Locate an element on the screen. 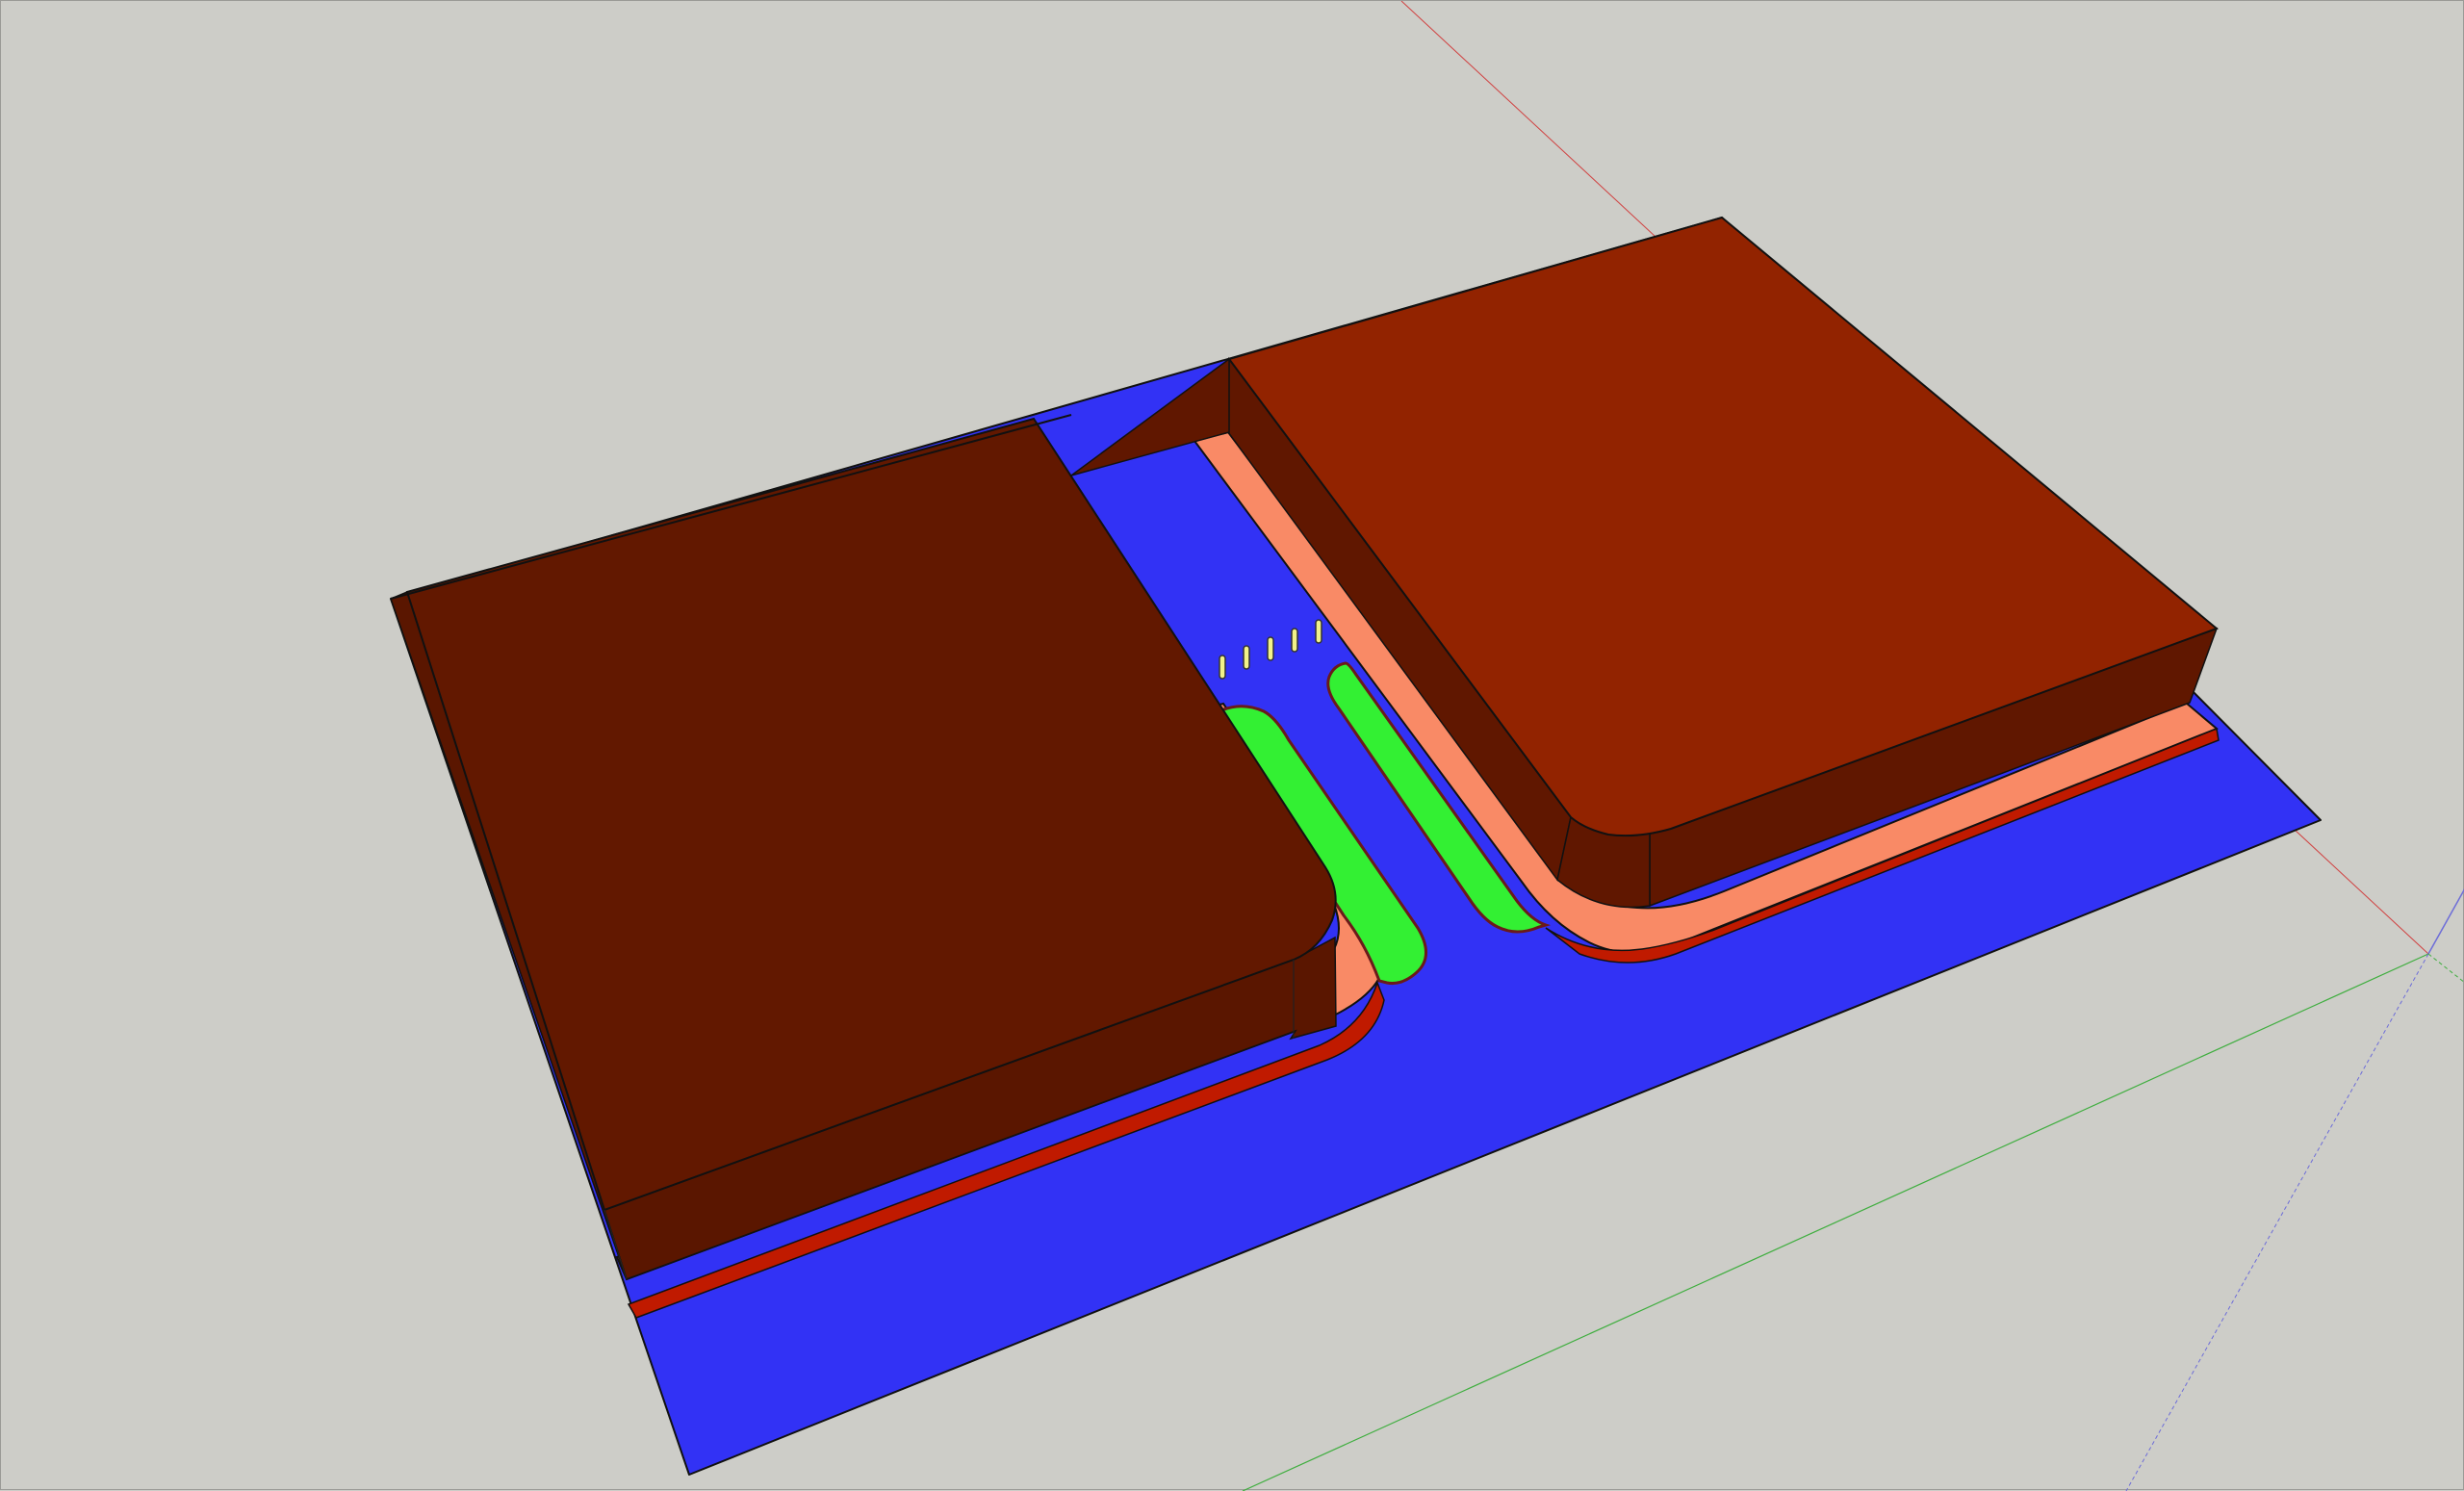  blue-axis-line is located at coordinates (2277, 1222).